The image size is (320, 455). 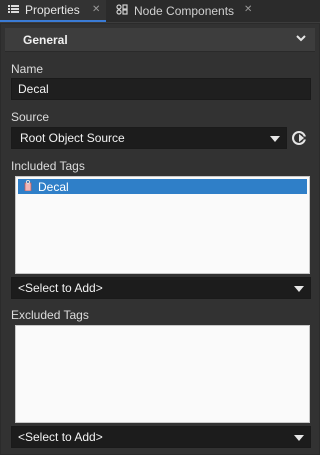 I want to click on group-title: General, so click(x=45, y=39).